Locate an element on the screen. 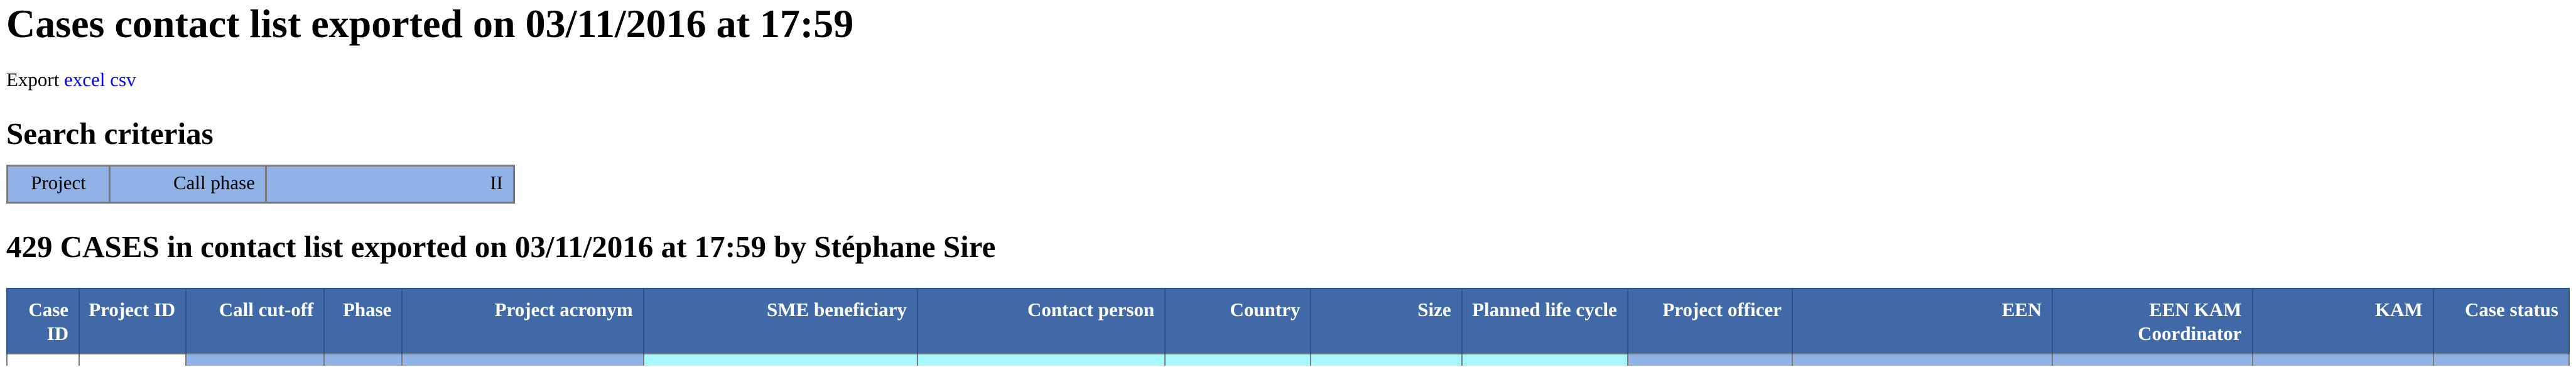 This screenshot has width=2576, height=367. col-header-contact-person: Contact person is located at coordinates (1041, 321).